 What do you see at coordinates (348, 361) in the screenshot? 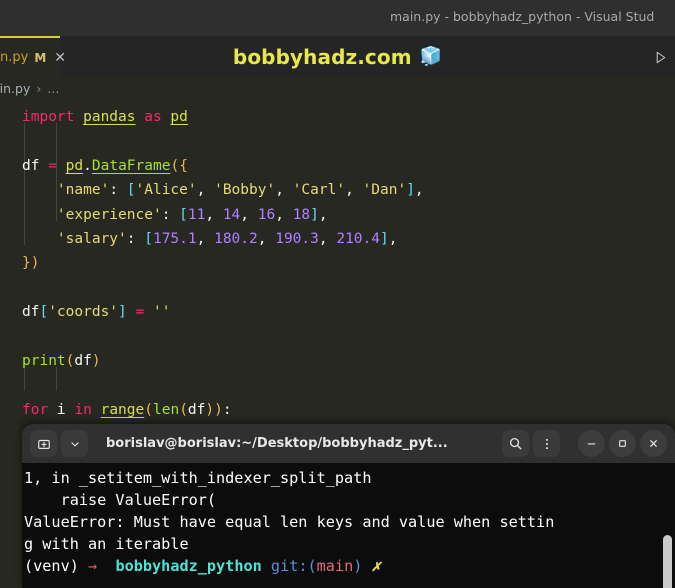
I see `code-line: print(df)` at bounding box center [348, 361].